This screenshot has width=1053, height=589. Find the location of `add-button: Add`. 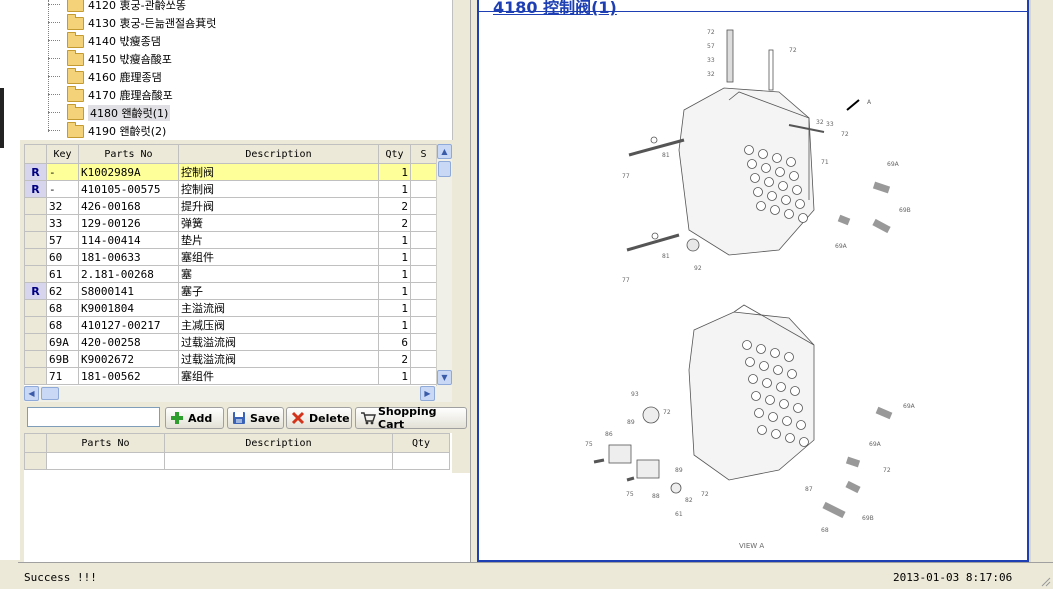

add-button: Add is located at coordinates (194, 418).